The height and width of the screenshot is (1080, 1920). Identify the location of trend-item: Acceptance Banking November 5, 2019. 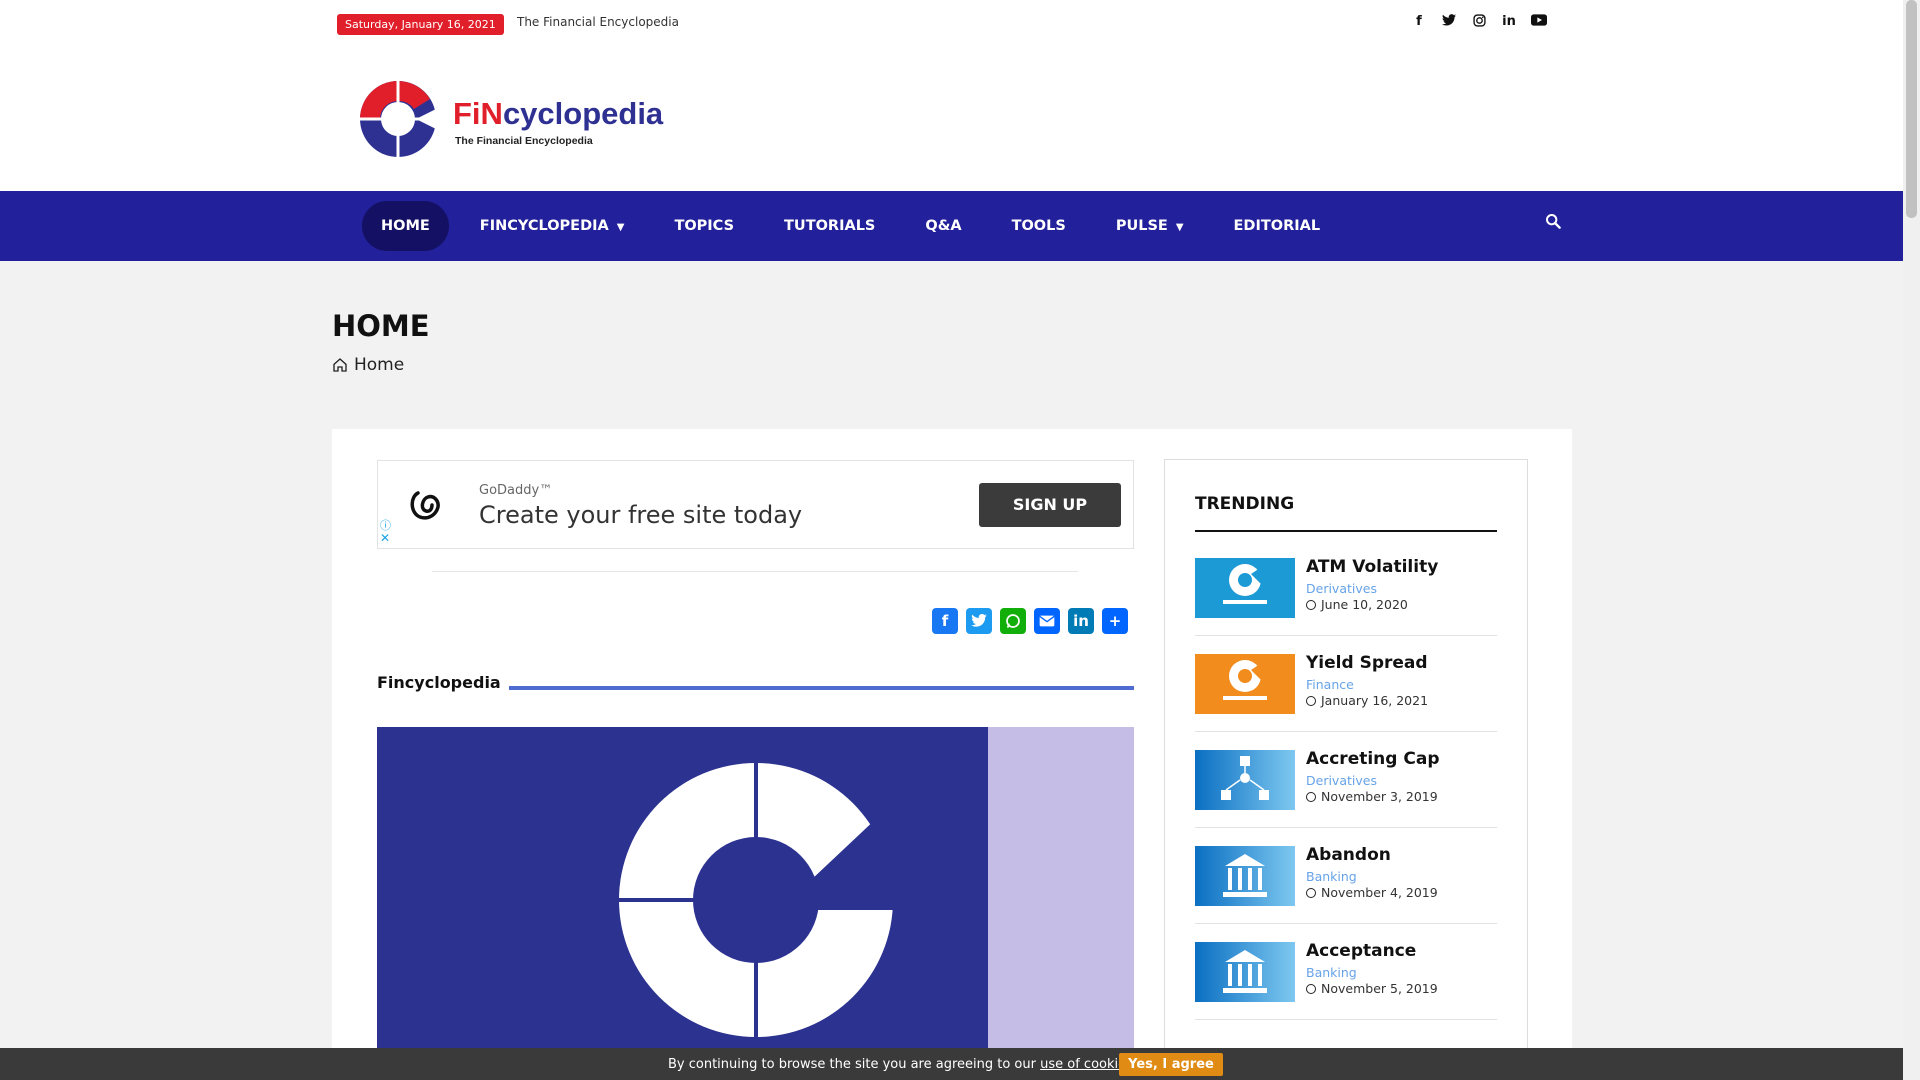
(1346, 972).